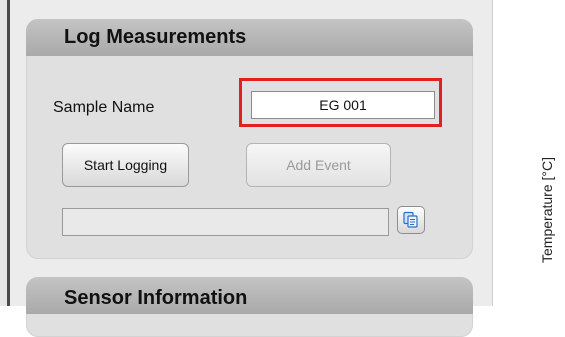  I want to click on log-measurements-header: Log Measurements, so click(249, 37).